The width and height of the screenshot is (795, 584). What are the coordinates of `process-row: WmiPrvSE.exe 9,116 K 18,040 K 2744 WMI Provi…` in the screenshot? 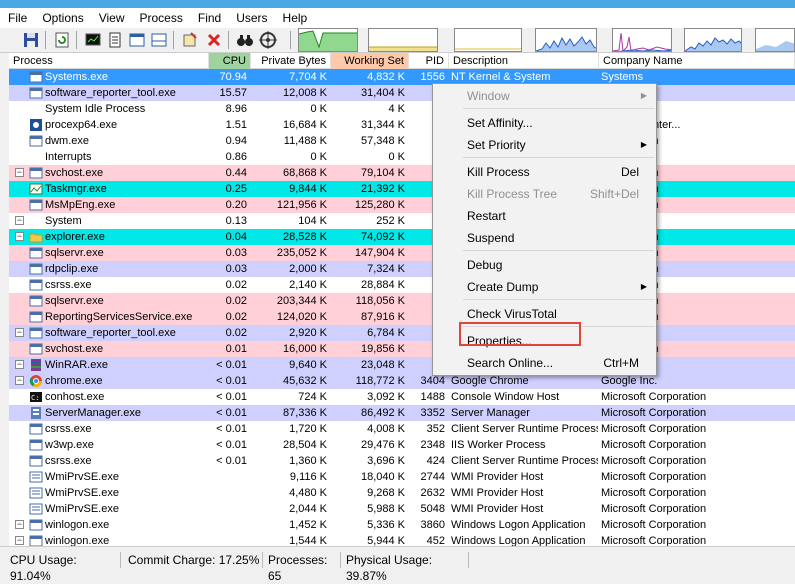 It's located at (402, 477).